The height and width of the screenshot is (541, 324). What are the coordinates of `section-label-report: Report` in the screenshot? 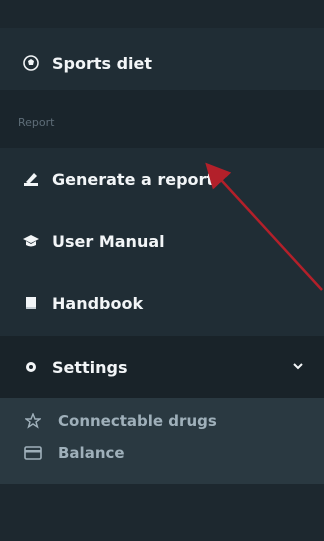 It's located at (36, 122).